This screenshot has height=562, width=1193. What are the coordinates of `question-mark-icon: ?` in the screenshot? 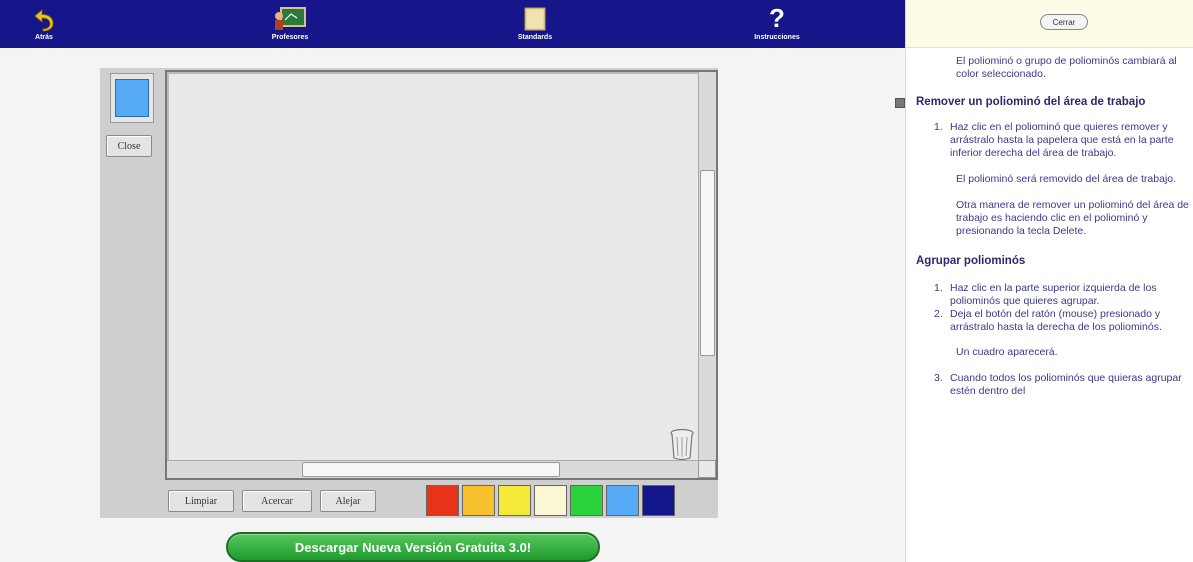 It's located at (777, 18).